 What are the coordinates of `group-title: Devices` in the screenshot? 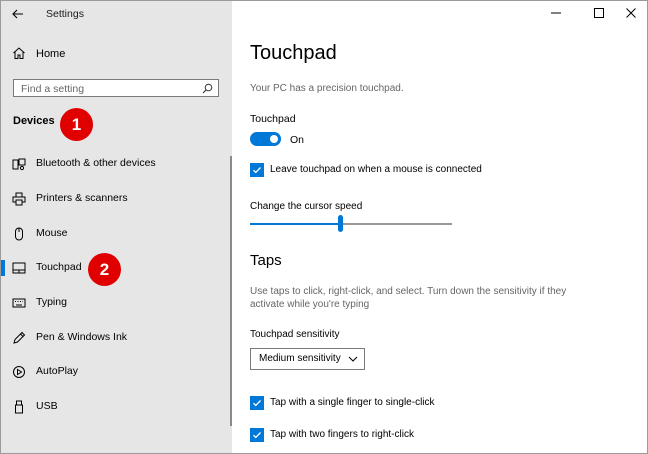 It's located at (34, 121).